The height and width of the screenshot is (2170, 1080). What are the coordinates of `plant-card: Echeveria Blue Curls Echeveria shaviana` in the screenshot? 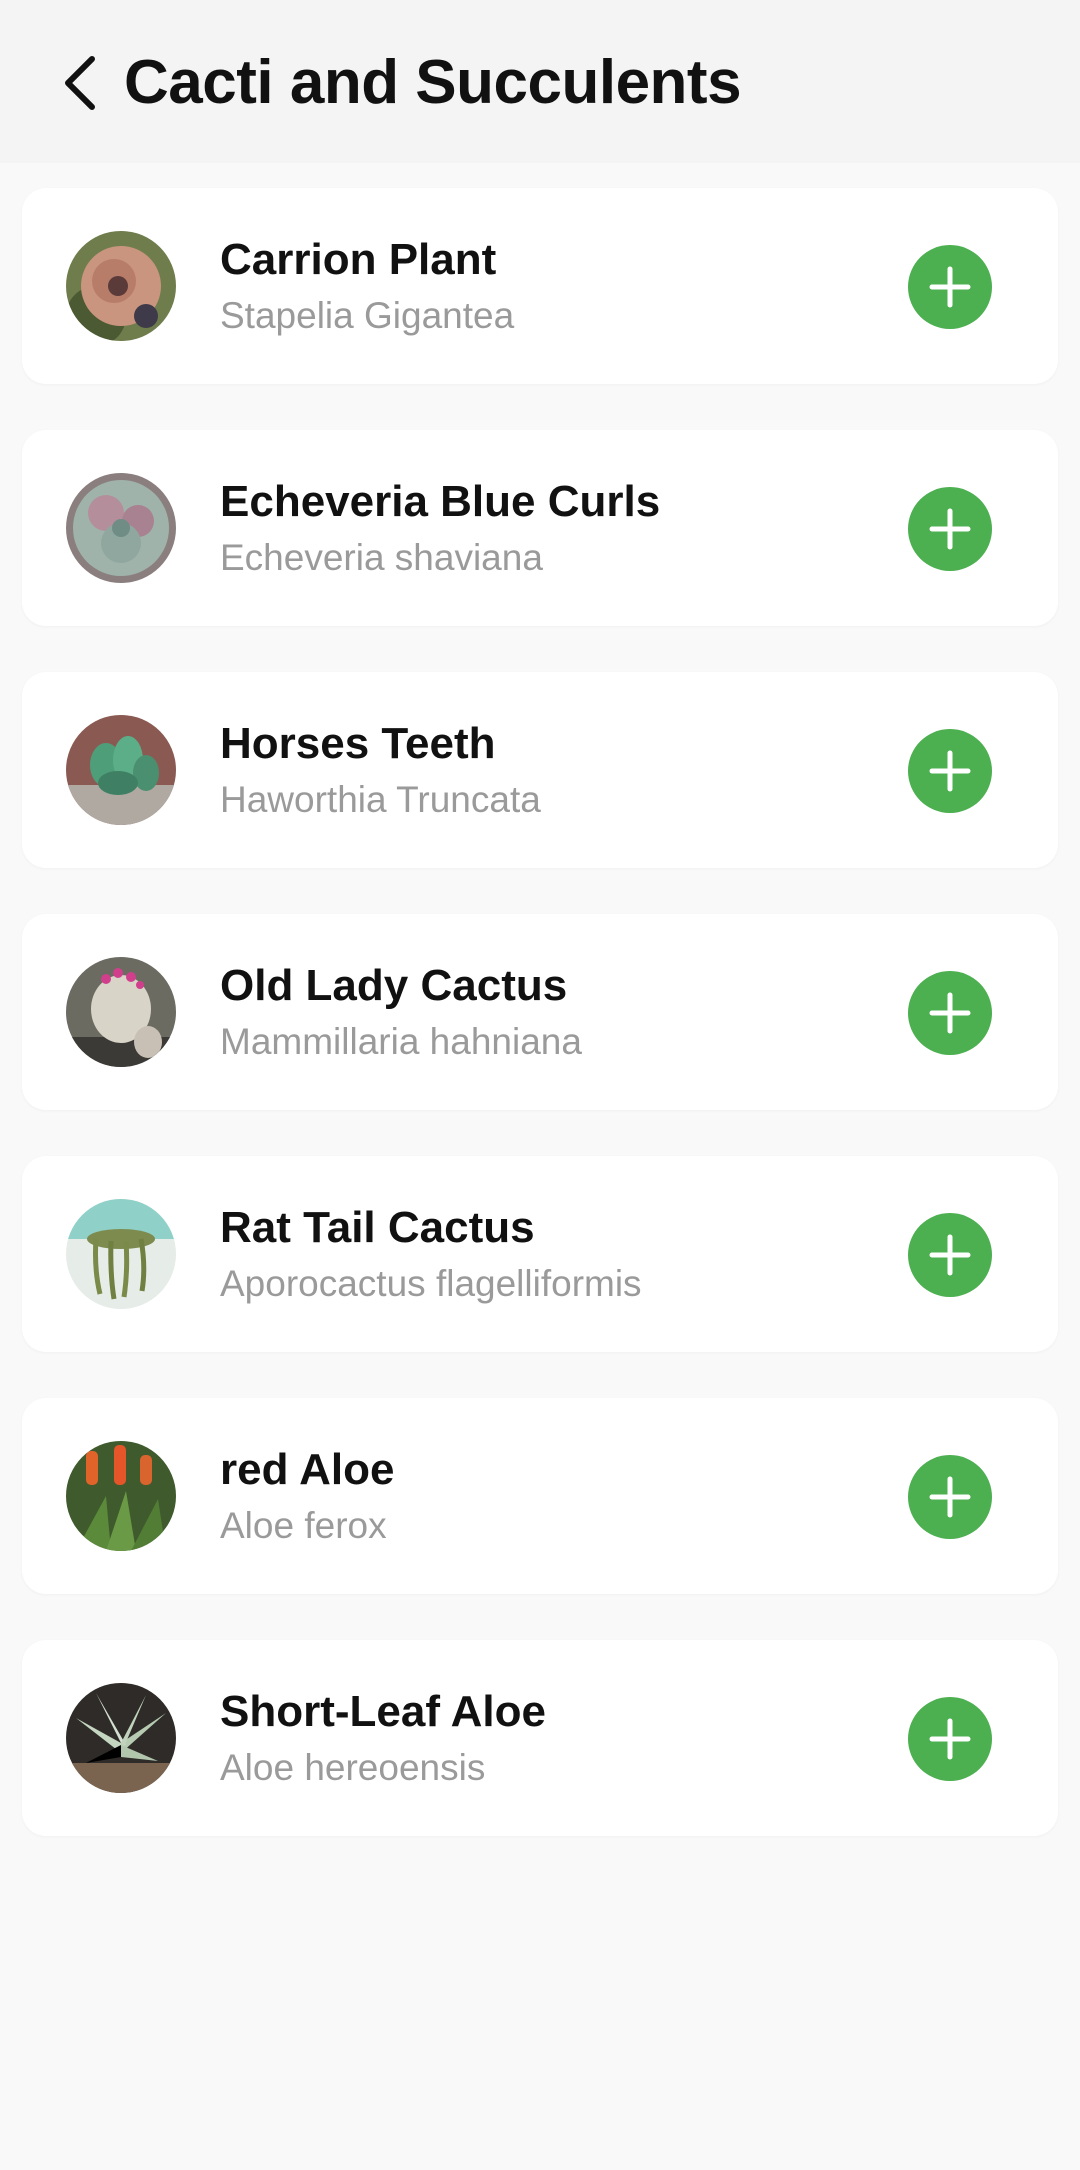 It's located at (540, 528).